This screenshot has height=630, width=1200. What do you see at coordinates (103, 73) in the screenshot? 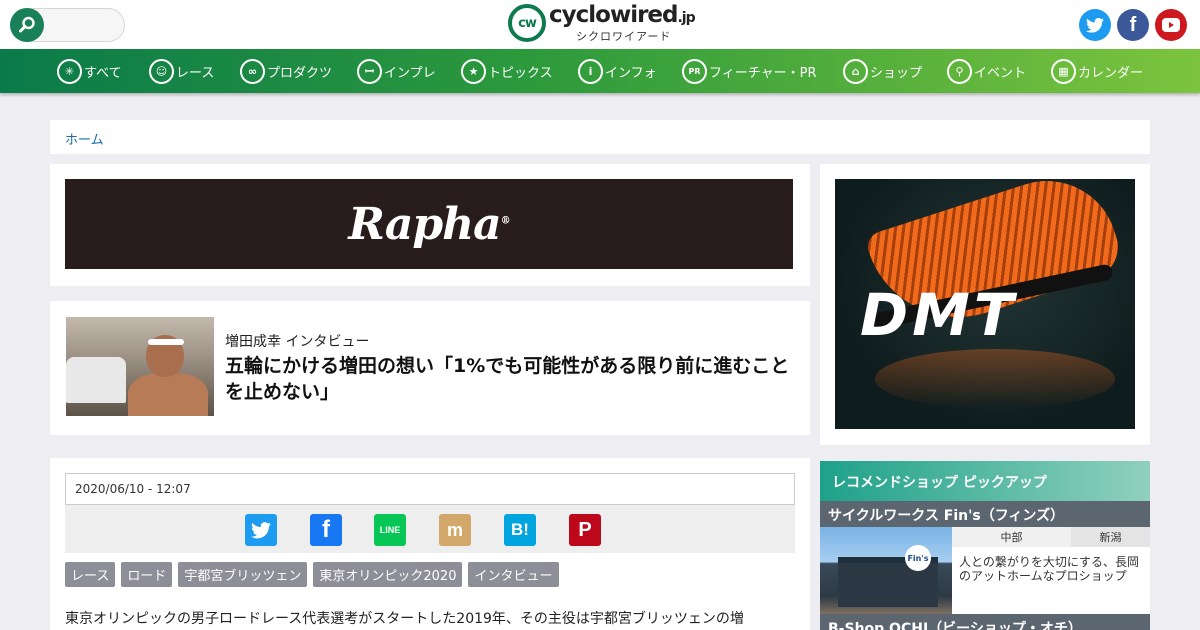
I see `nav-label: すべて` at bounding box center [103, 73].